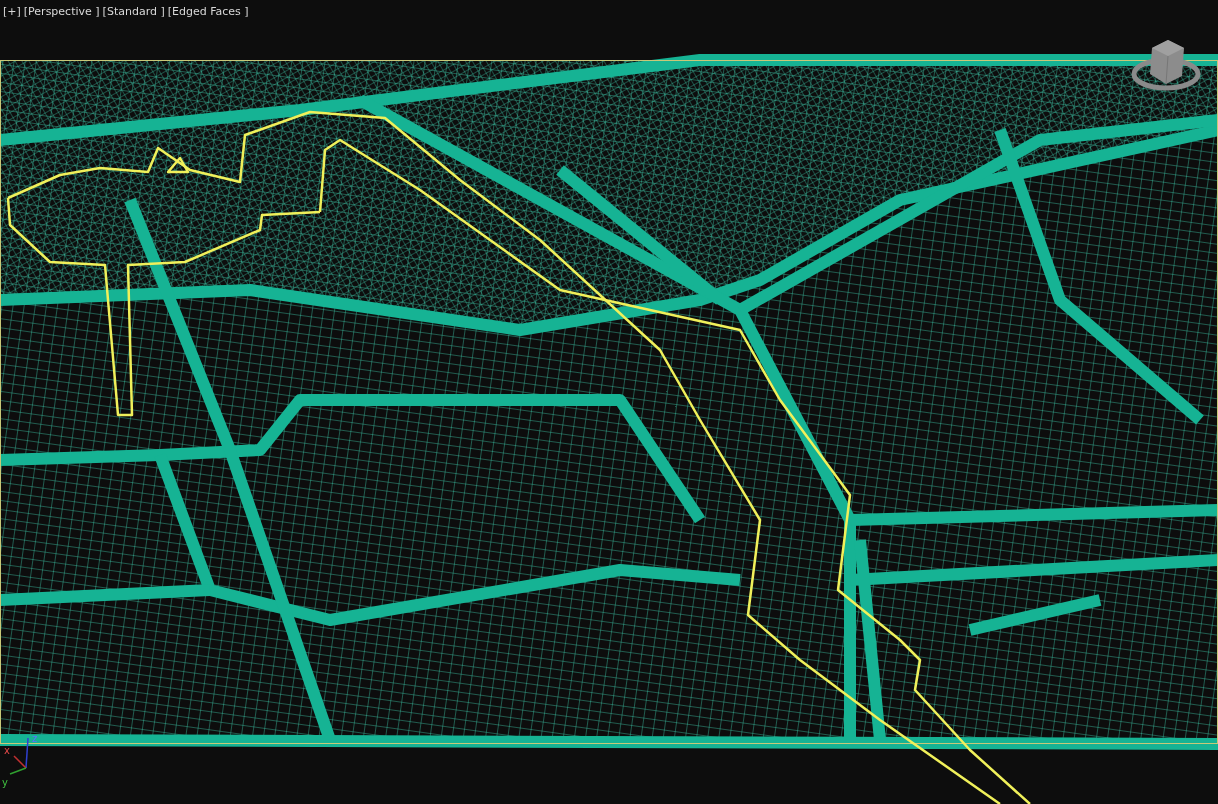 This screenshot has height=804, width=1218. What do you see at coordinates (5, 782) in the screenshot?
I see `axis-label: y` at bounding box center [5, 782].